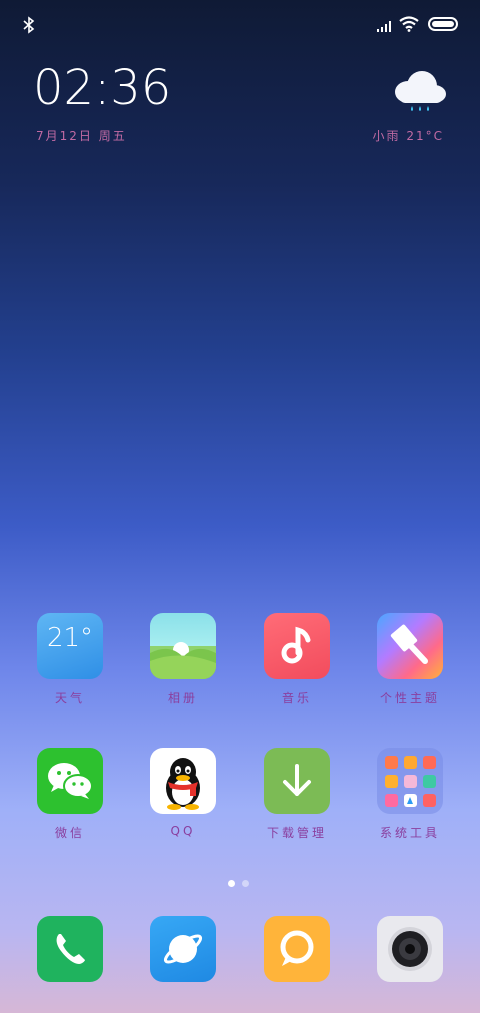 The height and width of the screenshot is (1013, 480). What do you see at coordinates (296, 698) in the screenshot?
I see `app-label: 音乐` at bounding box center [296, 698].